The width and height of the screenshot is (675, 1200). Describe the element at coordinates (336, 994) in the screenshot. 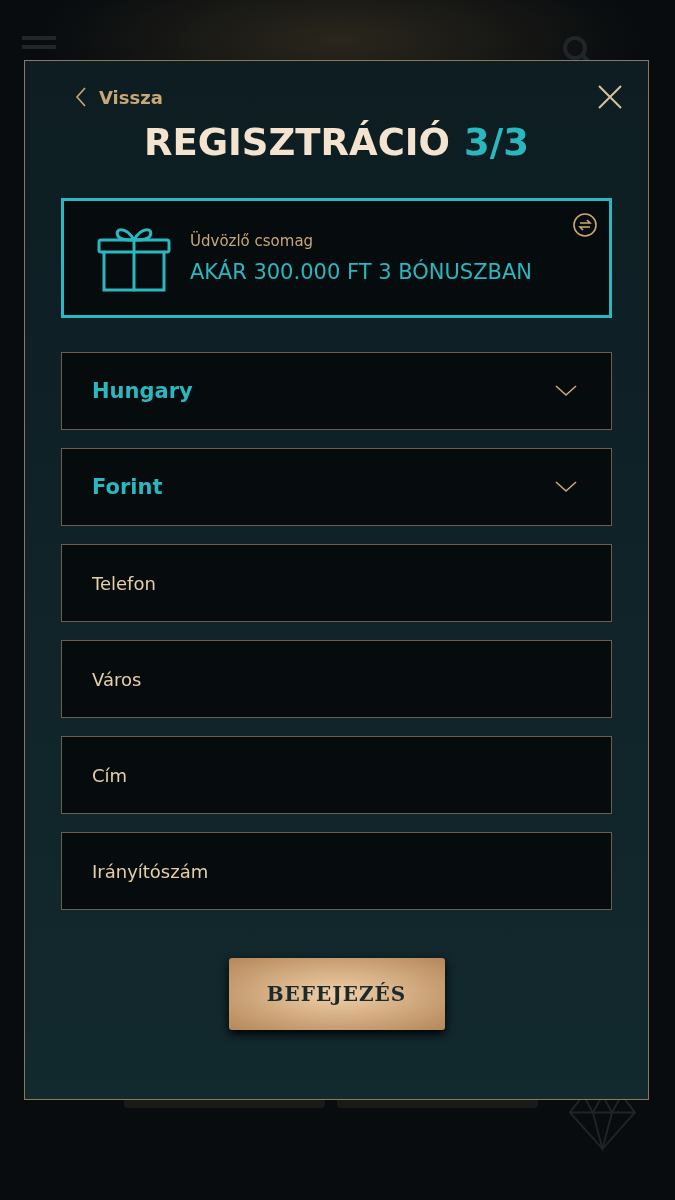

I see `finish-button: BEFEJEZÉS` at that location.